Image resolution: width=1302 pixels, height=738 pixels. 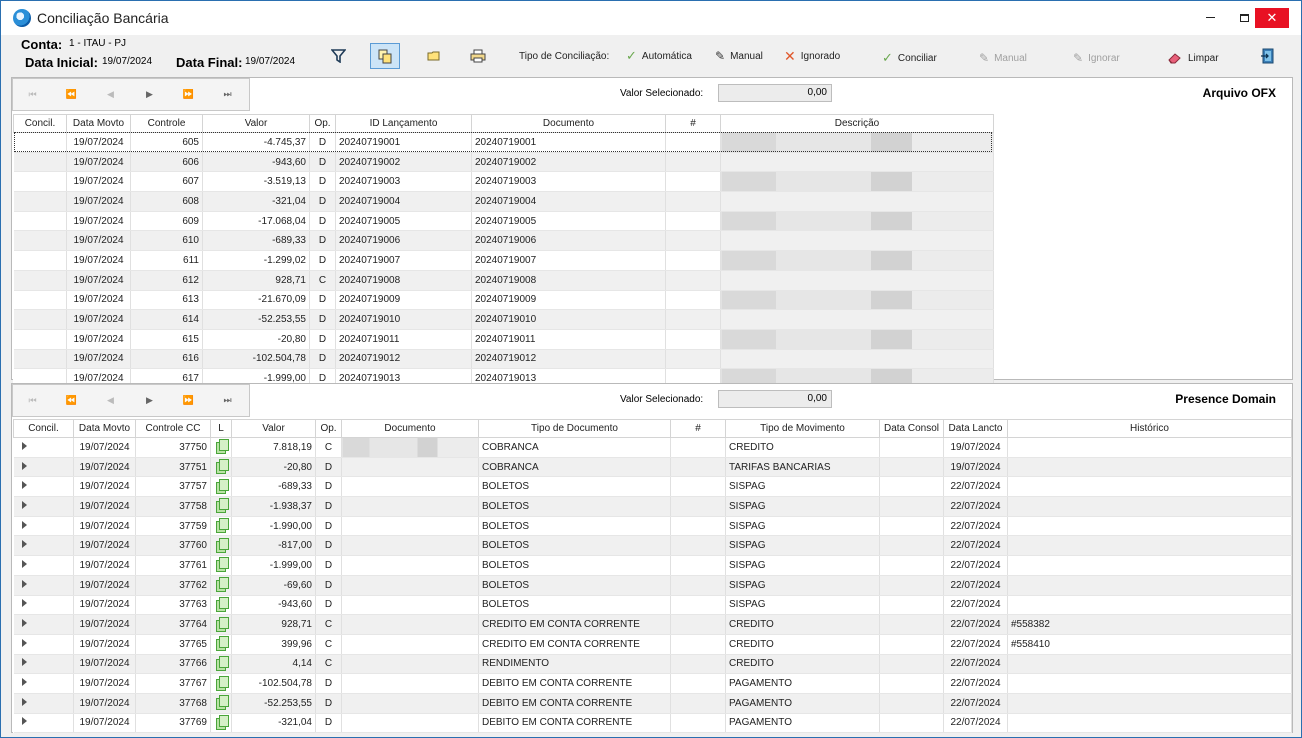 I want to click on presence-col-header: Tipo de Movimento, so click(x=802, y=428).